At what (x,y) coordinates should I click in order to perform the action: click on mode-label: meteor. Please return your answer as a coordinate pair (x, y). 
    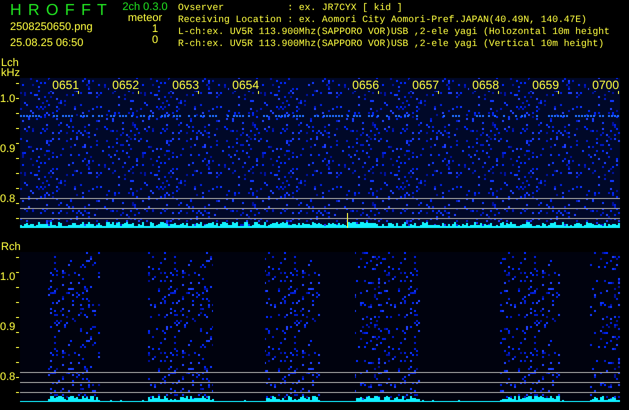
    Looking at the image, I should click on (145, 18).